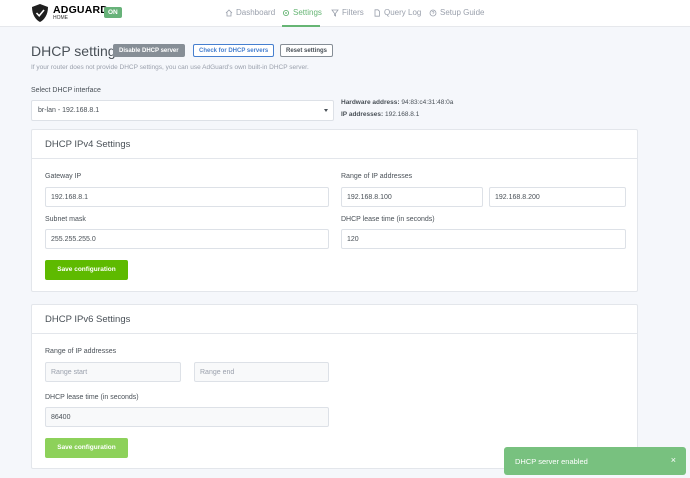 This screenshot has width=690, height=478. What do you see at coordinates (187, 239) in the screenshot?
I see `subnet-mask-input: 255.255.255.0` at bounding box center [187, 239].